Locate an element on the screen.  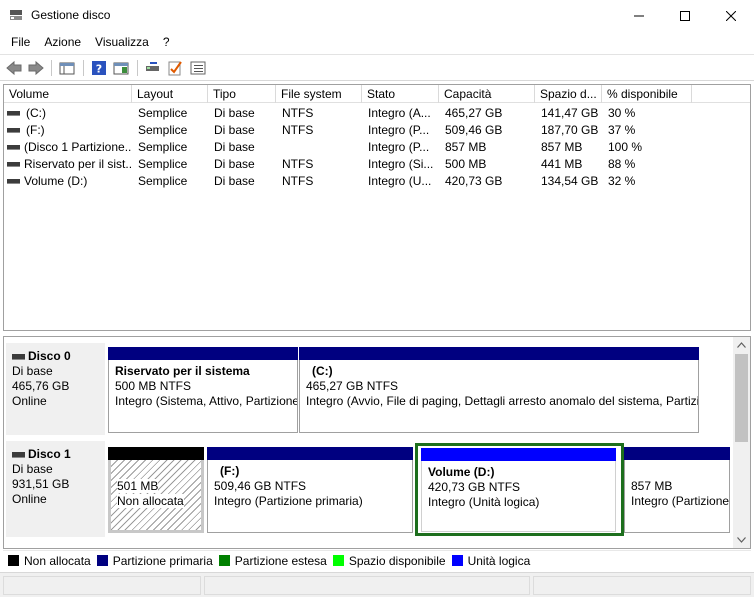
back-arrow-icon is located at coordinates (14, 68).